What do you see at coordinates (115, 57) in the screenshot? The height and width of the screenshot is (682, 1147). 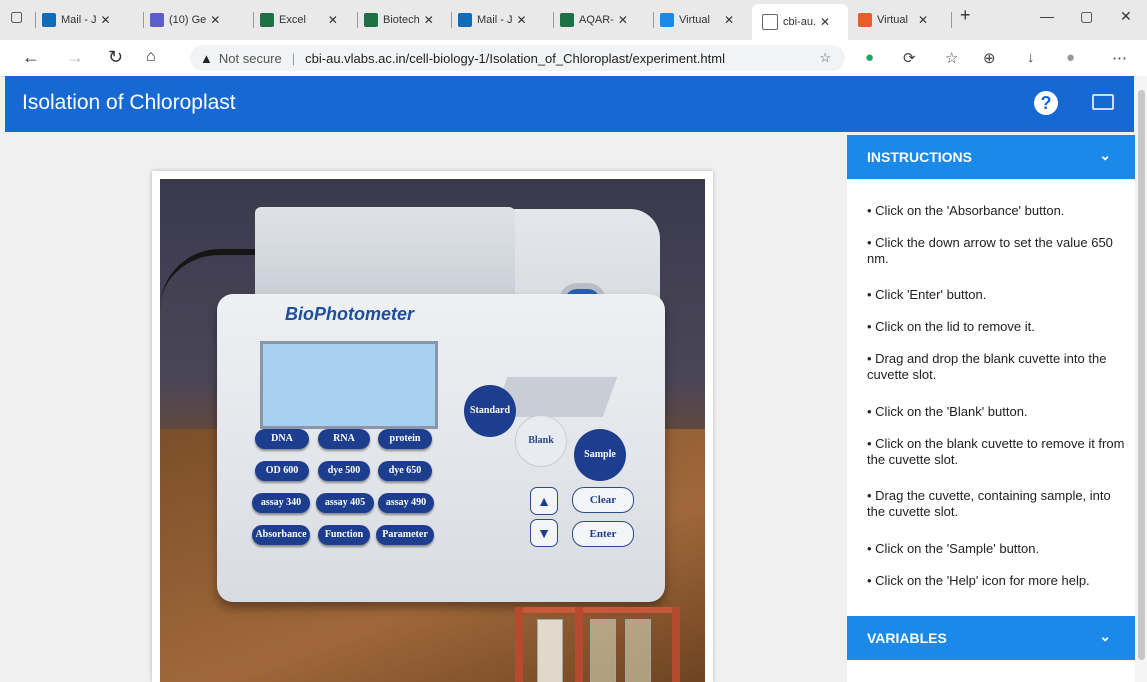 I see `reload-icon: ↻` at bounding box center [115, 57].